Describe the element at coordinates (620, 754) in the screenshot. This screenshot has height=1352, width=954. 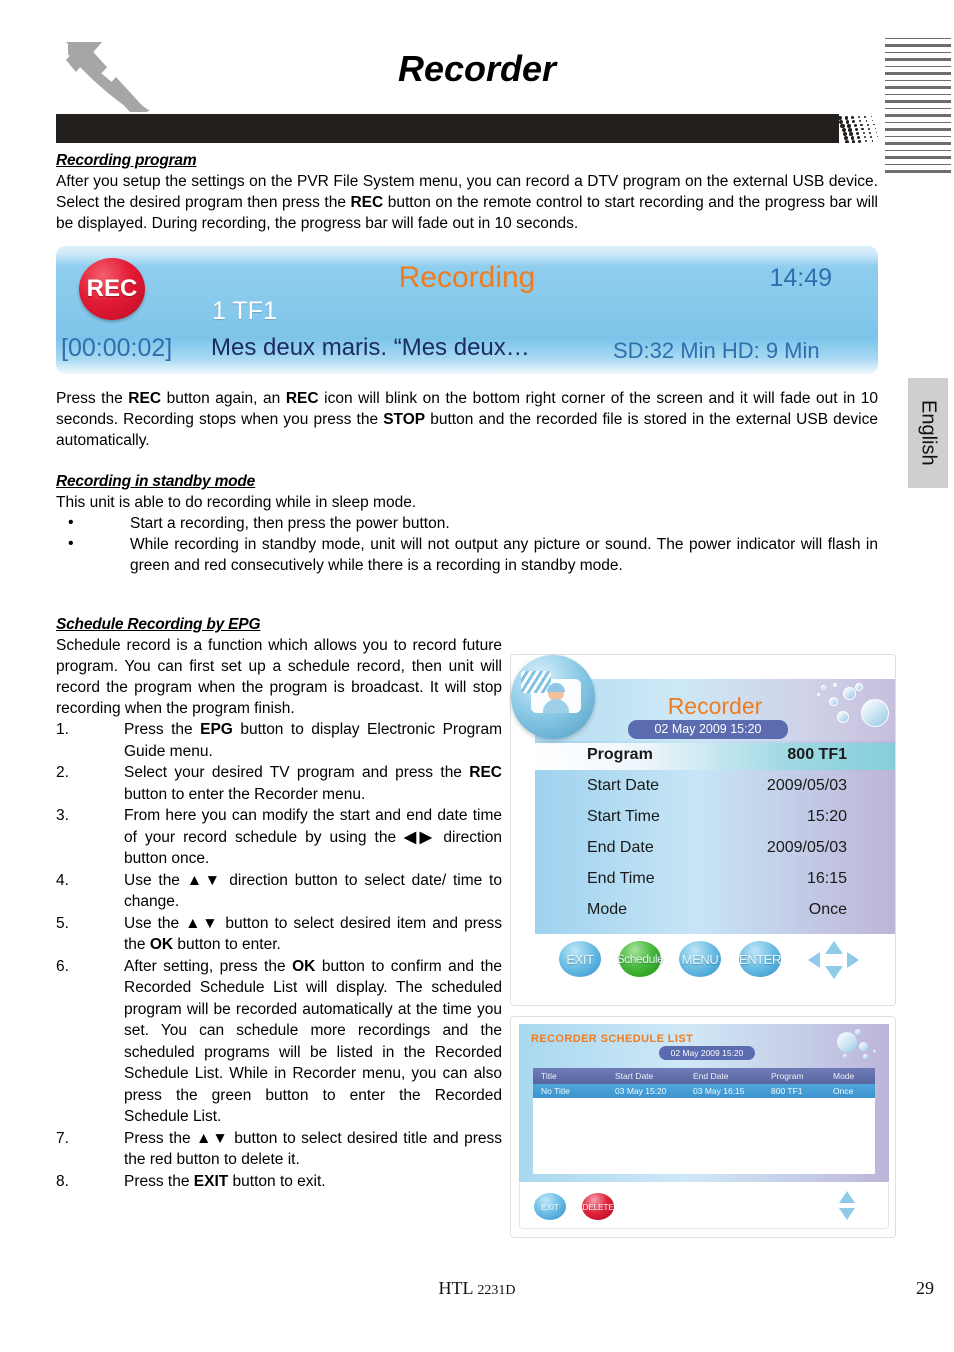
I see `row-label: Program` at that location.